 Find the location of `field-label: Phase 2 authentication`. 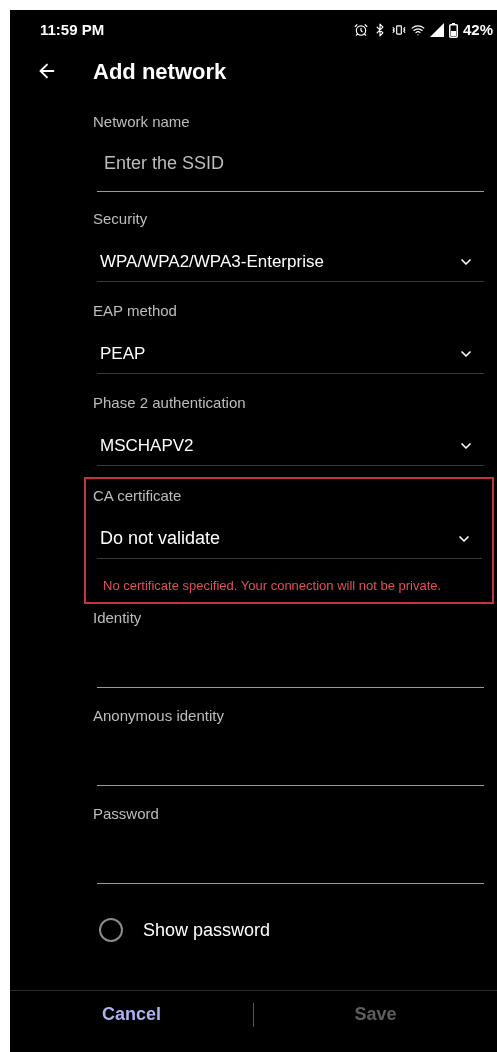

field-label: Phase 2 authentication is located at coordinates (169, 402).